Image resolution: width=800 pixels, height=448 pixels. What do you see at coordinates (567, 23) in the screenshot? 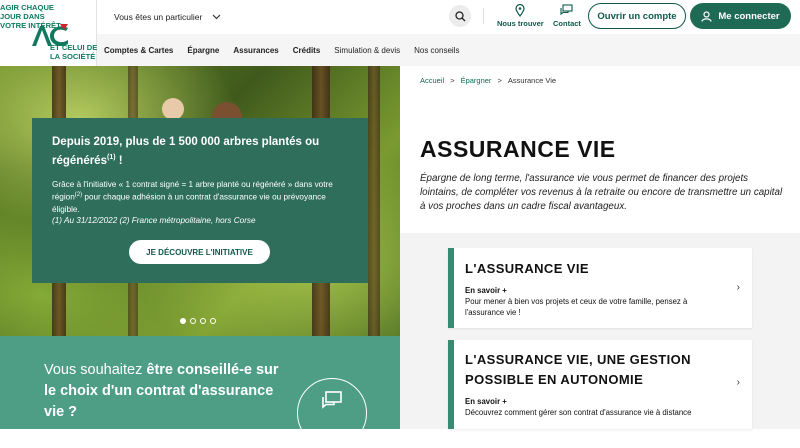
I see `contact-label: Contact` at bounding box center [567, 23].